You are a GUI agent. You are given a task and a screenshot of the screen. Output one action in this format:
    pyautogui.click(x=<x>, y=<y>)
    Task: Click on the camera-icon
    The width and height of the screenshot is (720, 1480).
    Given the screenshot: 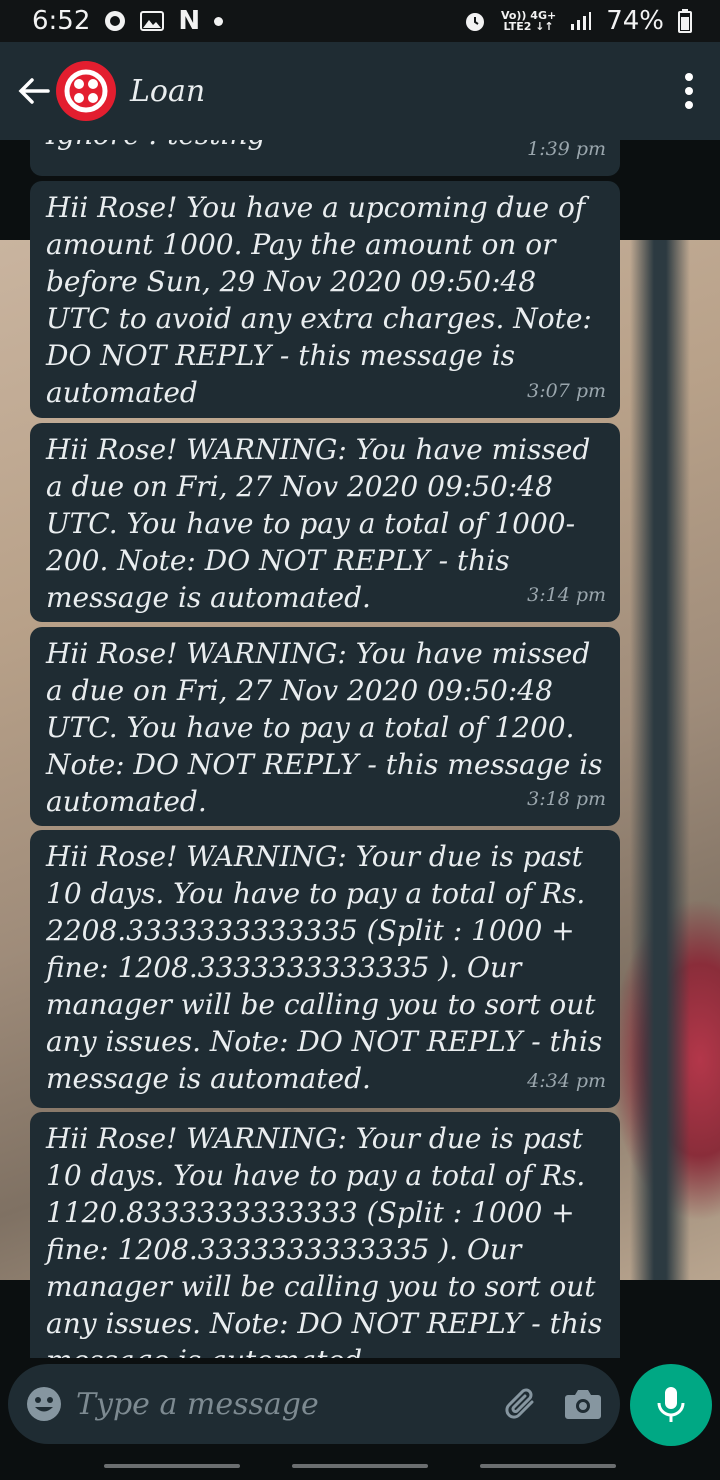 What is the action you would take?
    pyautogui.click(x=583, y=1404)
    